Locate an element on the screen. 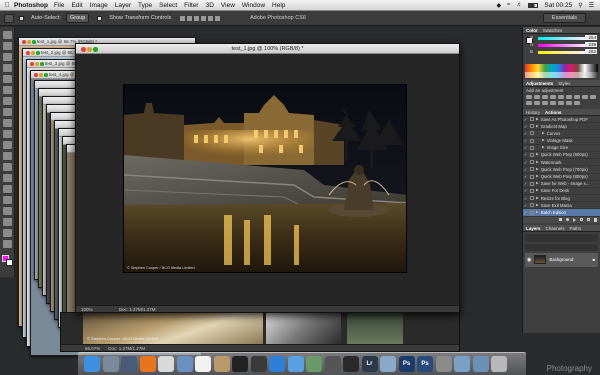  adjustment-icons is located at coordinates (561, 100).